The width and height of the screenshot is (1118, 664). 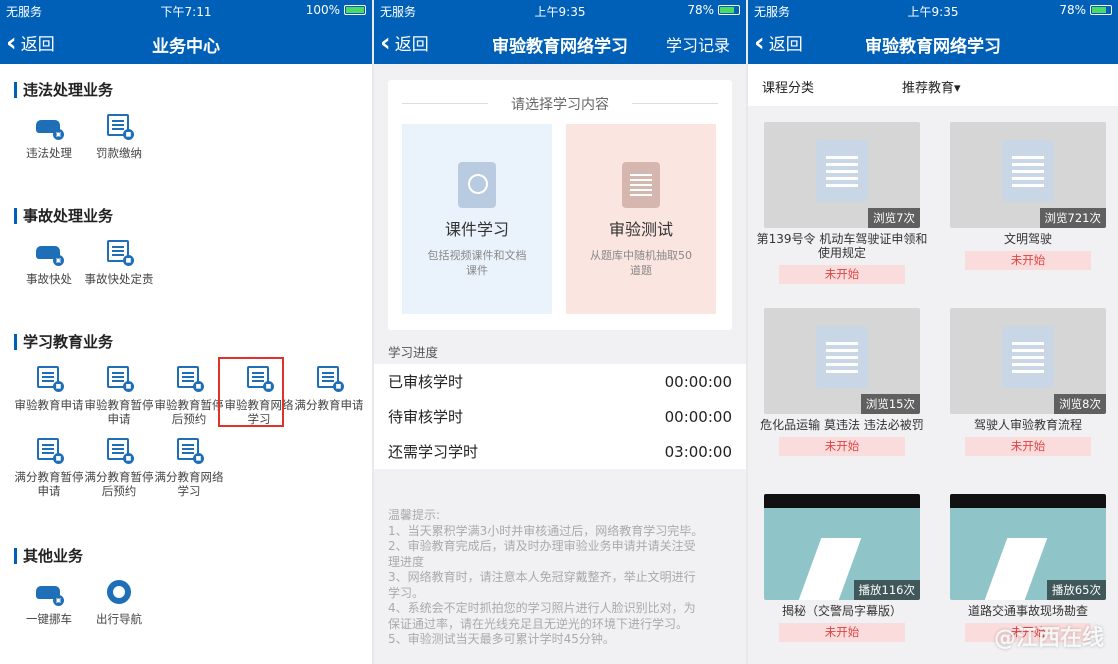 What do you see at coordinates (641, 228) in the screenshot?
I see `option-label: 审验测试` at bounding box center [641, 228].